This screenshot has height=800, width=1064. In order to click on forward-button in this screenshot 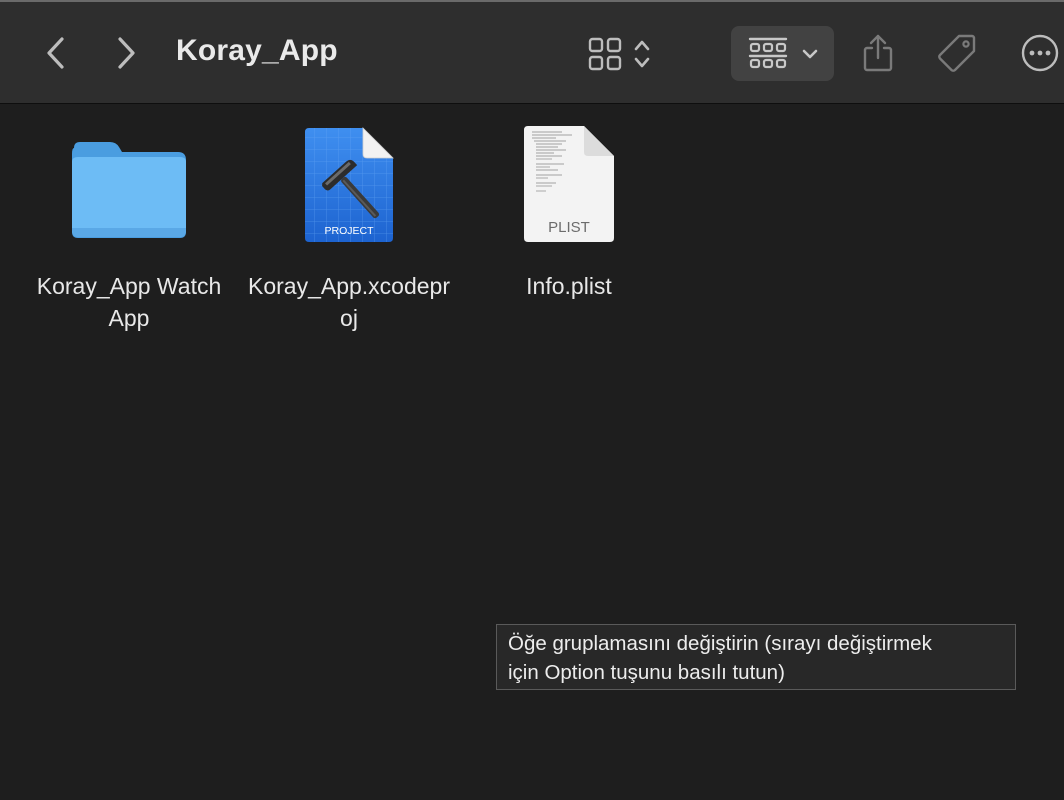, I will do `click(126, 53)`.